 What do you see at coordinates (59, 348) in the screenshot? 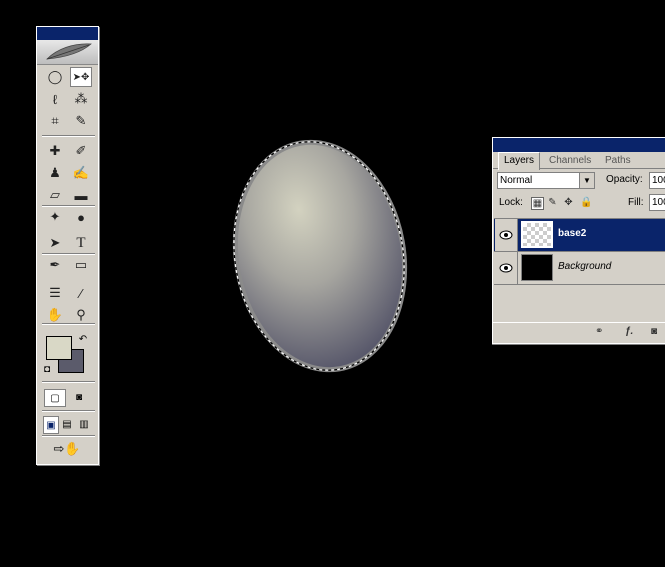
I see `foreground-color-swatch` at bounding box center [59, 348].